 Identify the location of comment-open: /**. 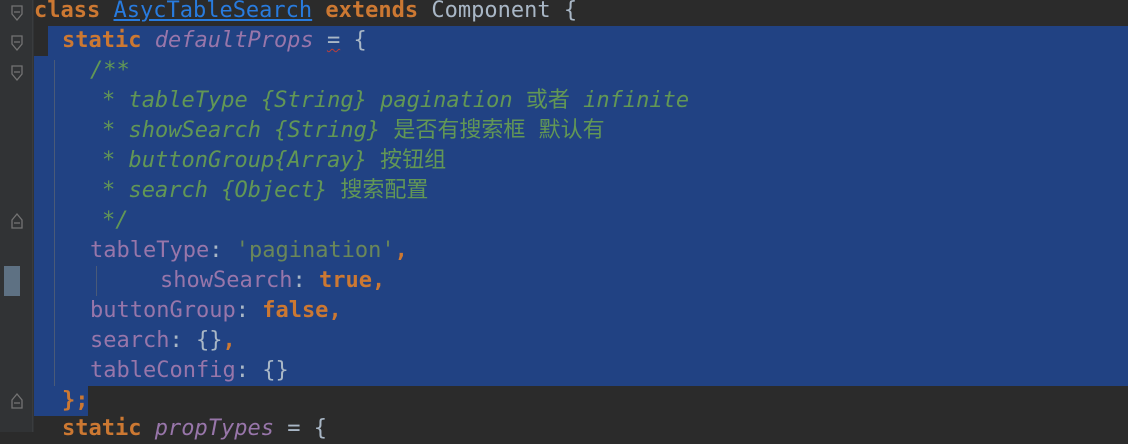
(110, 71).